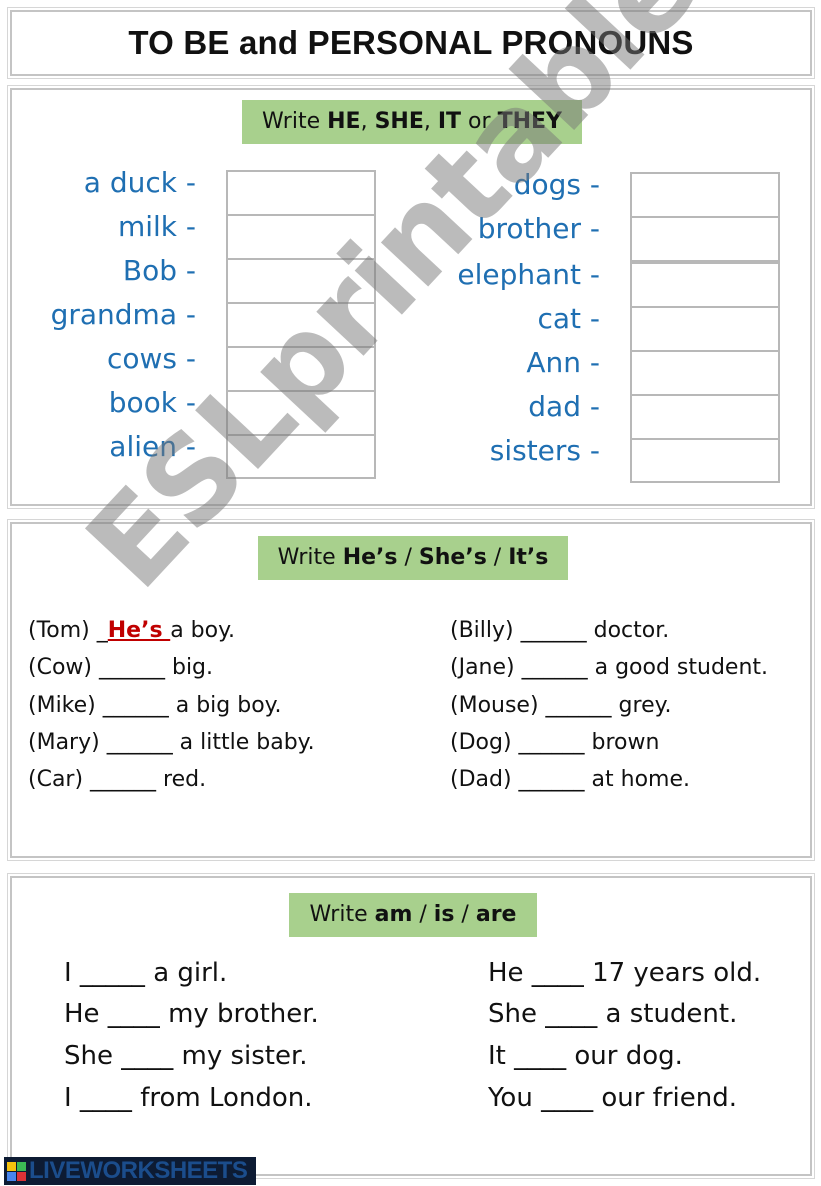 This screenshot has height=1186, width=821. What do you see at coordinates (622, 742) in the screenshot?
I see `sentence-rest: brown` at bounding box center [622, 742].